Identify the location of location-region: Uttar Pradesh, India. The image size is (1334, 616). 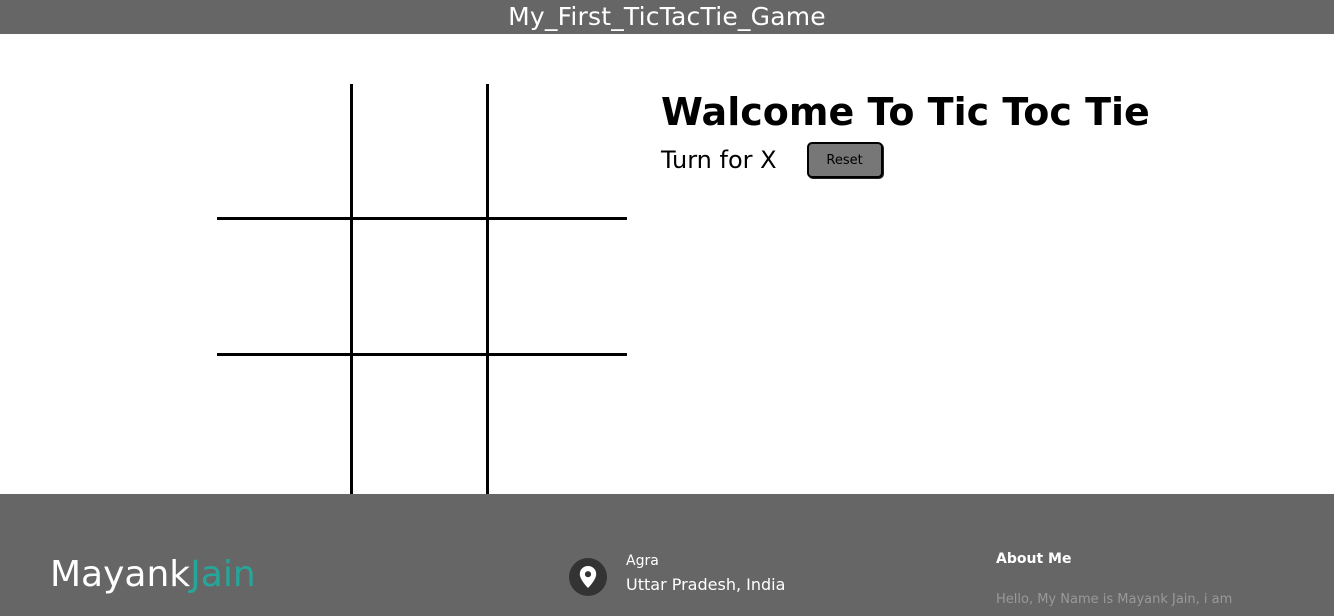
(706, 584).